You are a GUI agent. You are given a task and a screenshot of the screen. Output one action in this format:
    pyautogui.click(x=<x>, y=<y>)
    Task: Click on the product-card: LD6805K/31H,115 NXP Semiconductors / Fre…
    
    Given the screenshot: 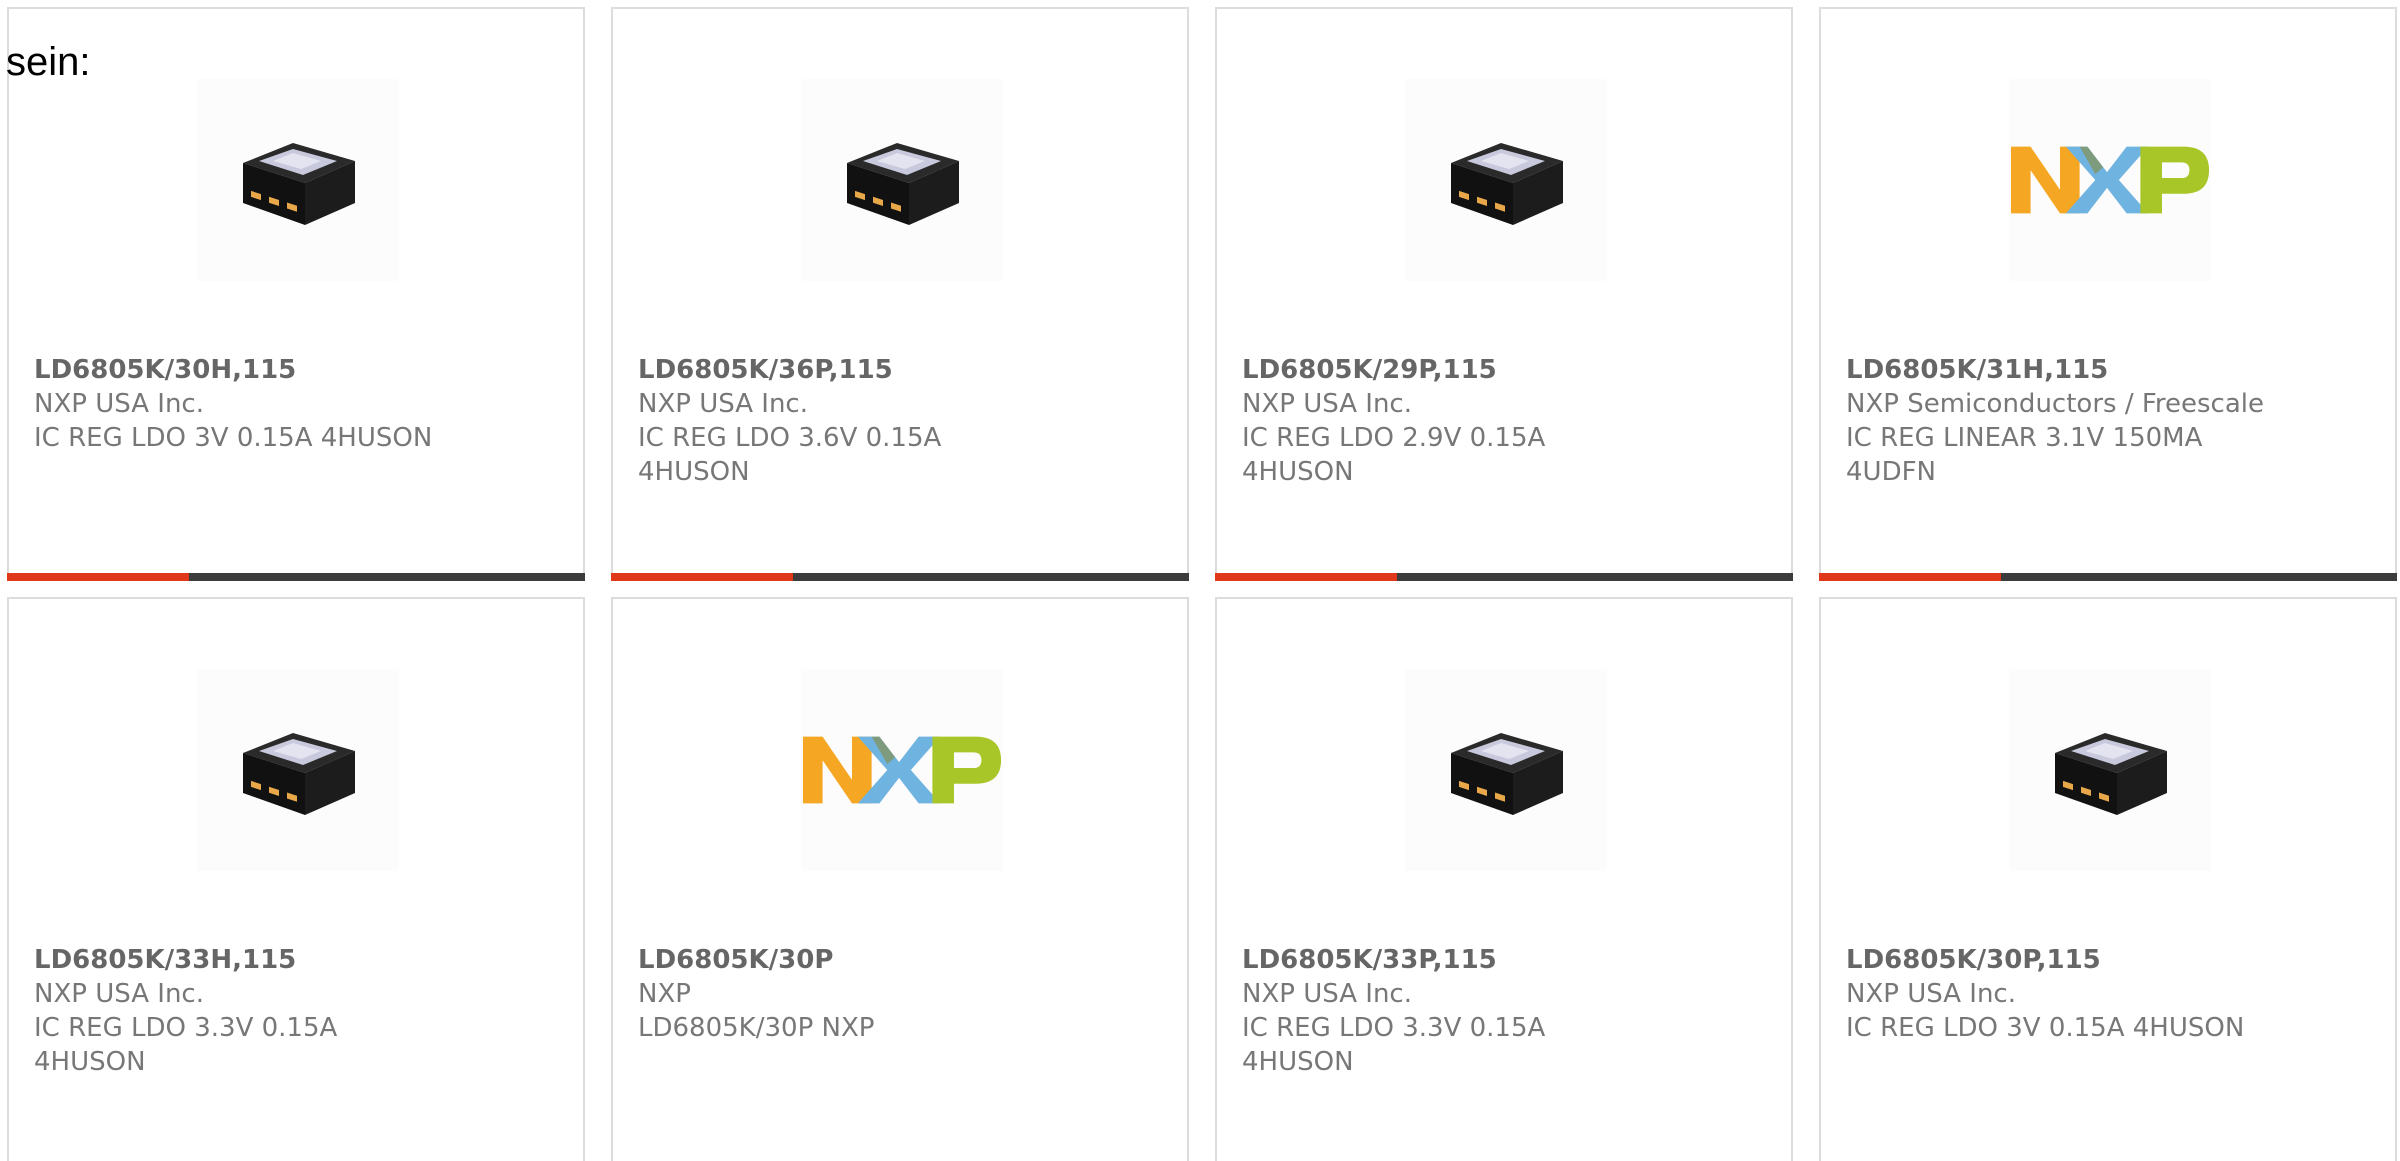 What is the action you would take?
    pyautogui.click(x=2108, y=294)
    